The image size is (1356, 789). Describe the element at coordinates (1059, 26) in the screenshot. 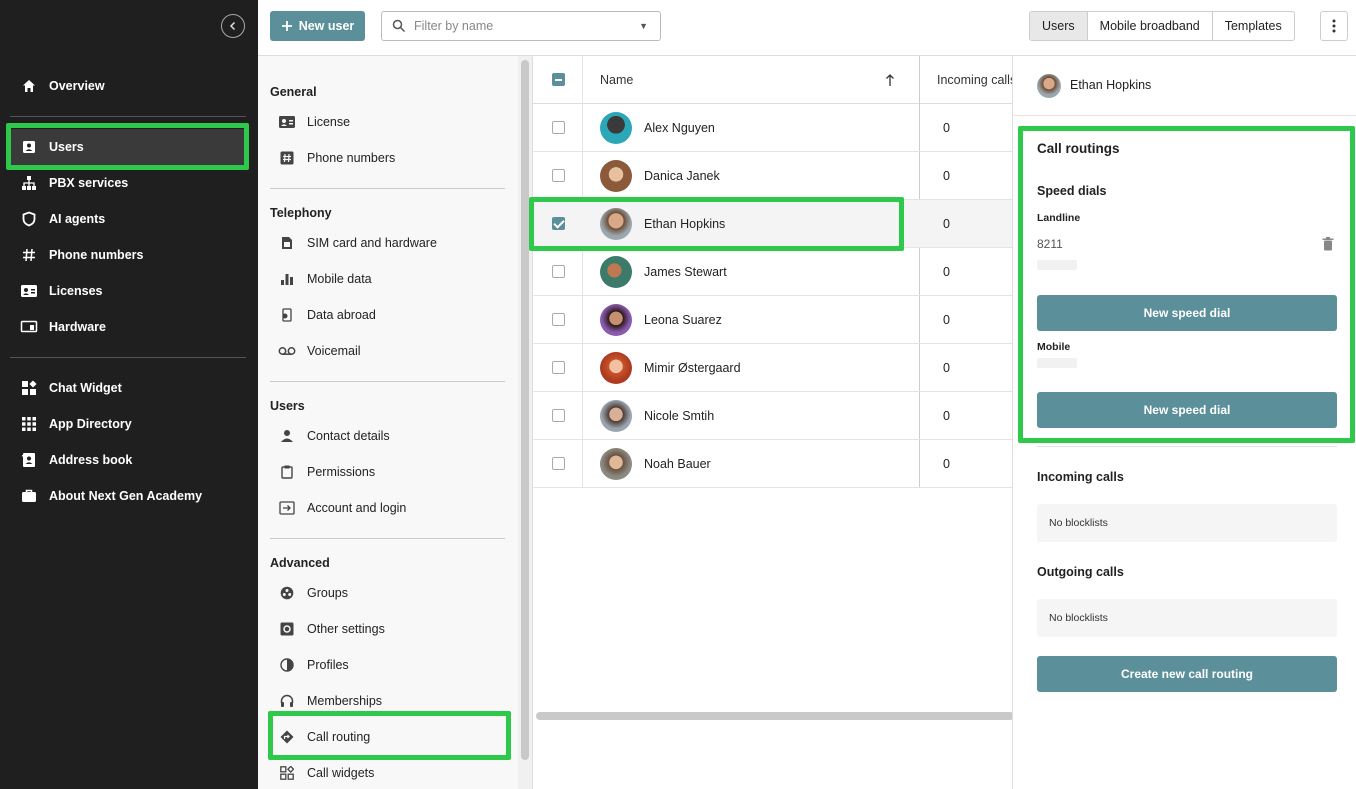

I see `tab-users: Users` at that location.